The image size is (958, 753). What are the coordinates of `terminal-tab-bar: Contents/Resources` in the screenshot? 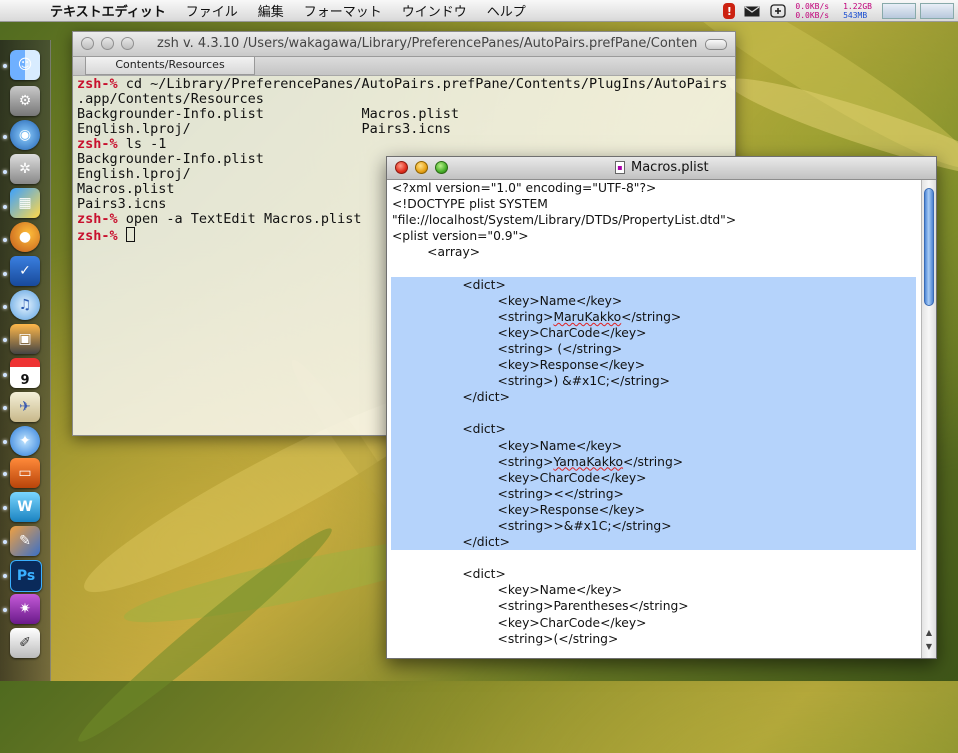 It's located at (404, 66).